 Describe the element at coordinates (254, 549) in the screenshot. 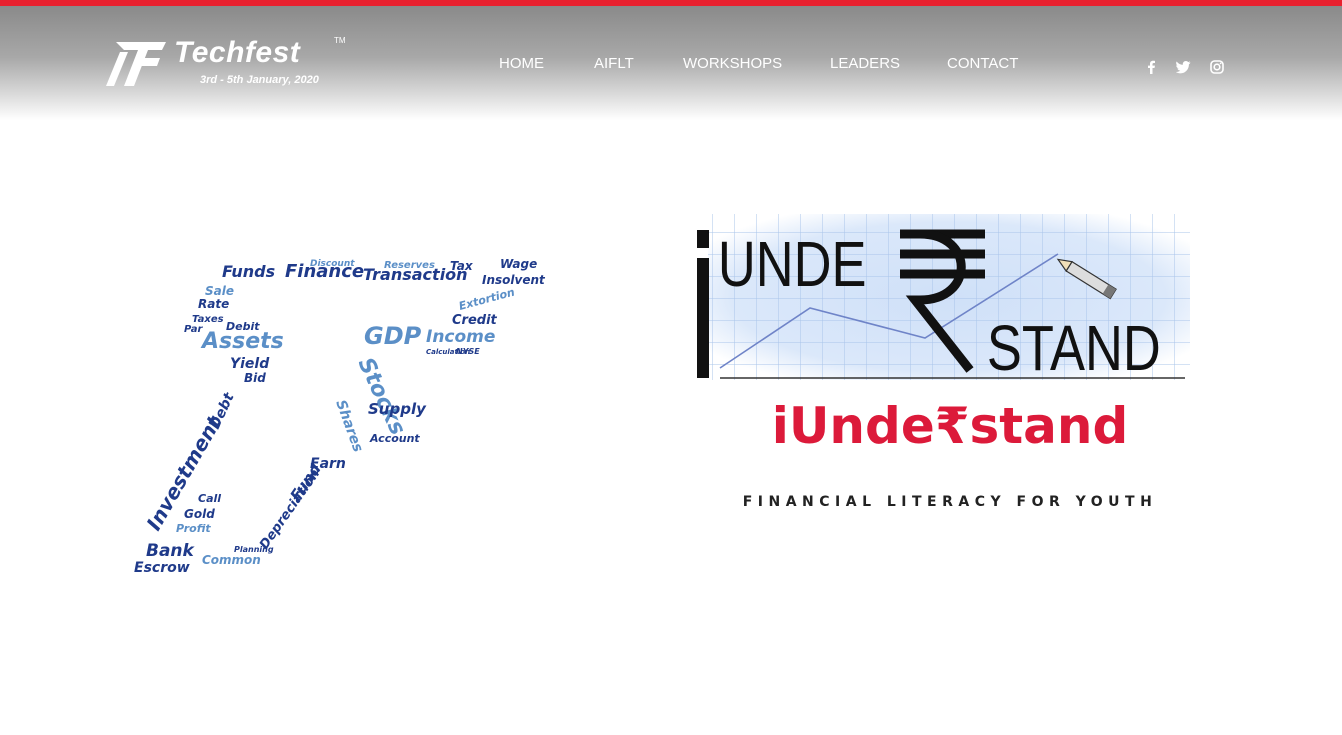

I see `word-planning: Planning` at that location.